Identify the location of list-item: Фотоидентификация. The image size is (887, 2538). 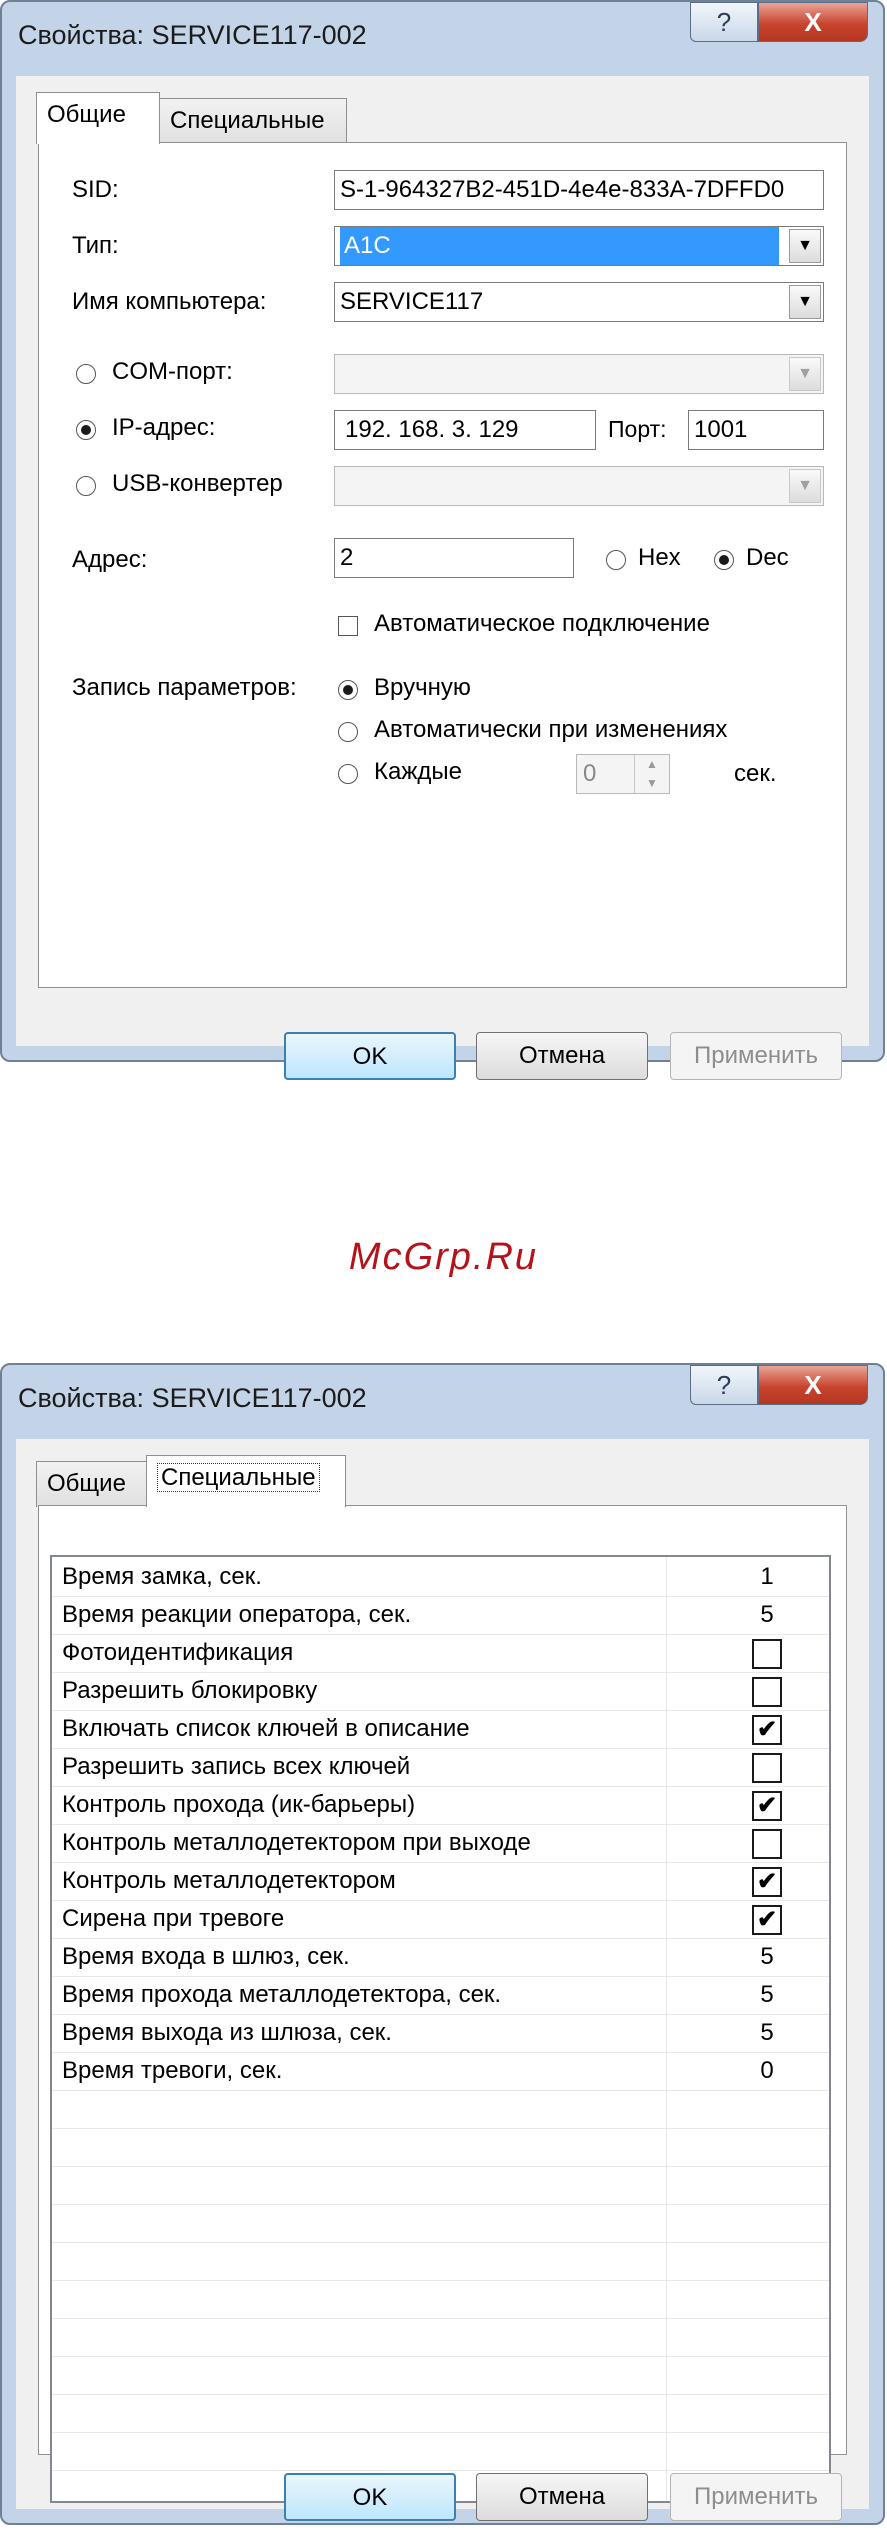
(440, 1654).